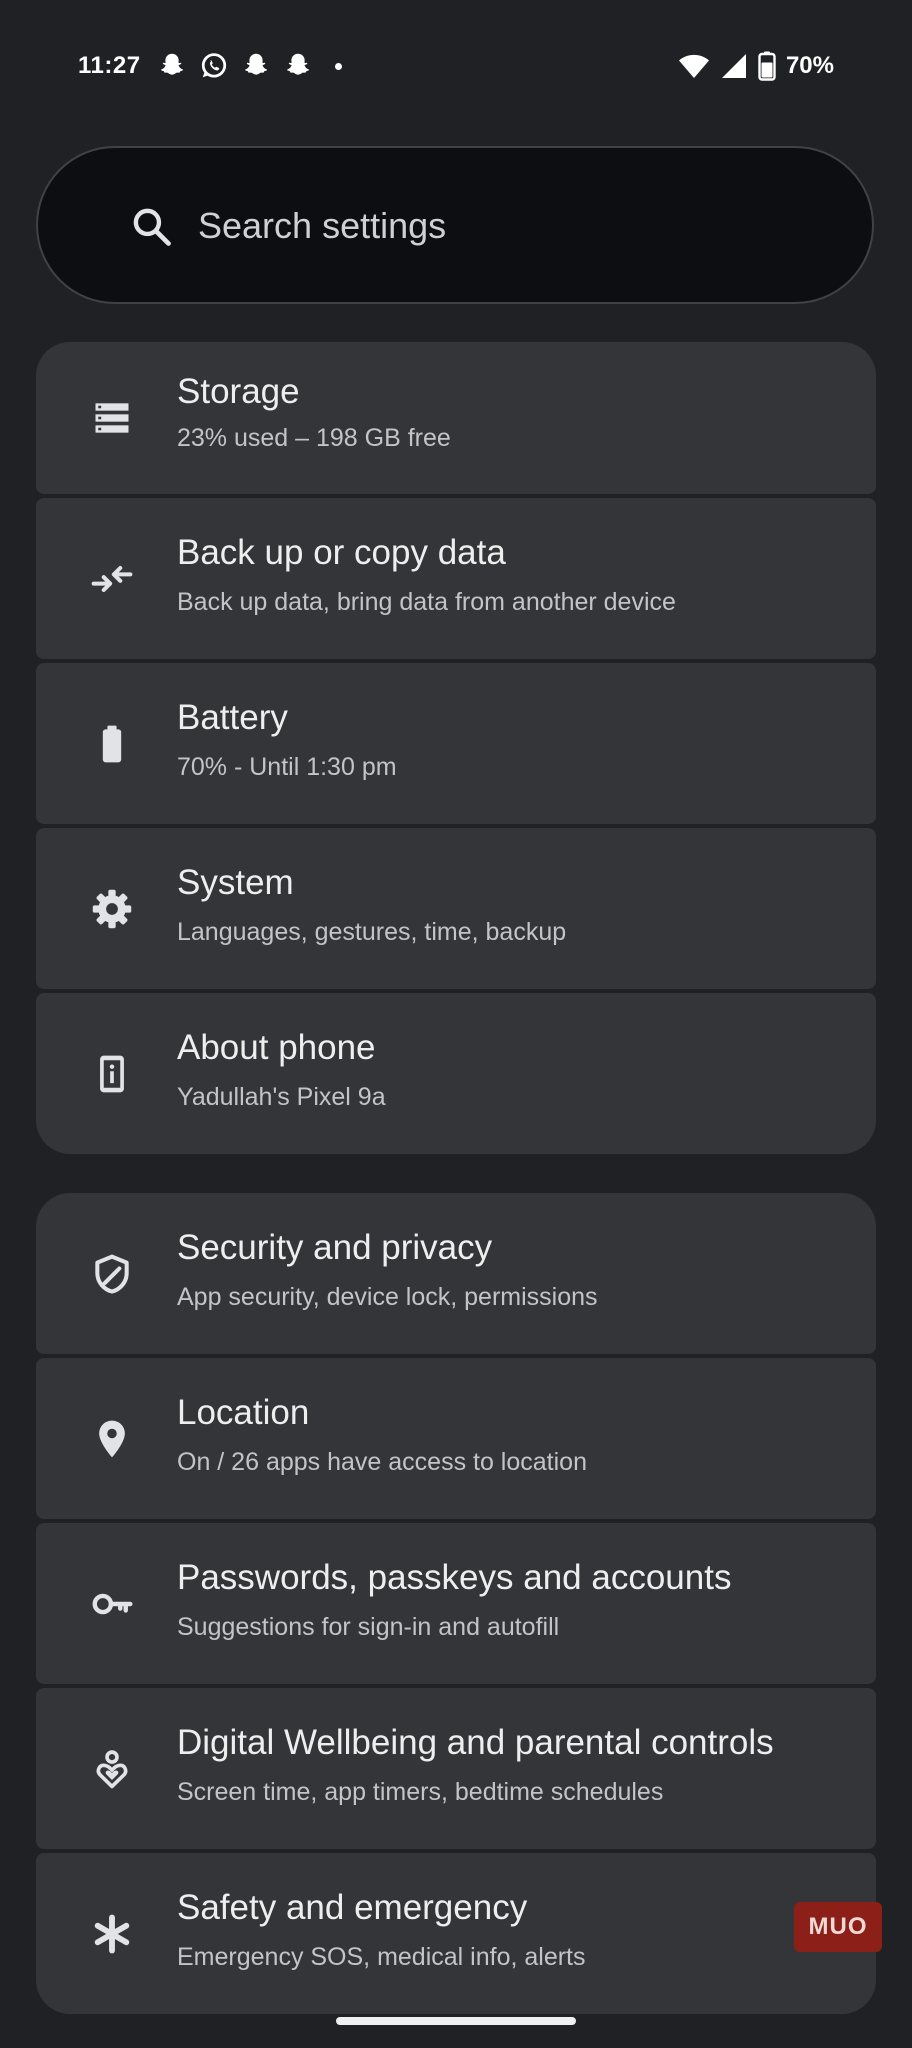 Image resolution: width=912 pixels, height=2048 pixels. I want to click on phone-info-icon, so click(112, 1073).